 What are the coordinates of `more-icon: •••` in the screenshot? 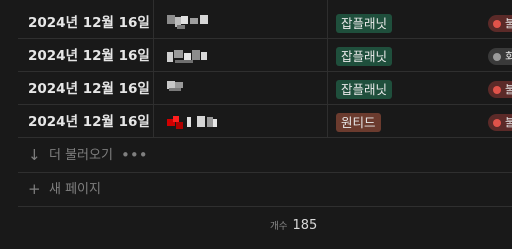 It's located at (134, 155).